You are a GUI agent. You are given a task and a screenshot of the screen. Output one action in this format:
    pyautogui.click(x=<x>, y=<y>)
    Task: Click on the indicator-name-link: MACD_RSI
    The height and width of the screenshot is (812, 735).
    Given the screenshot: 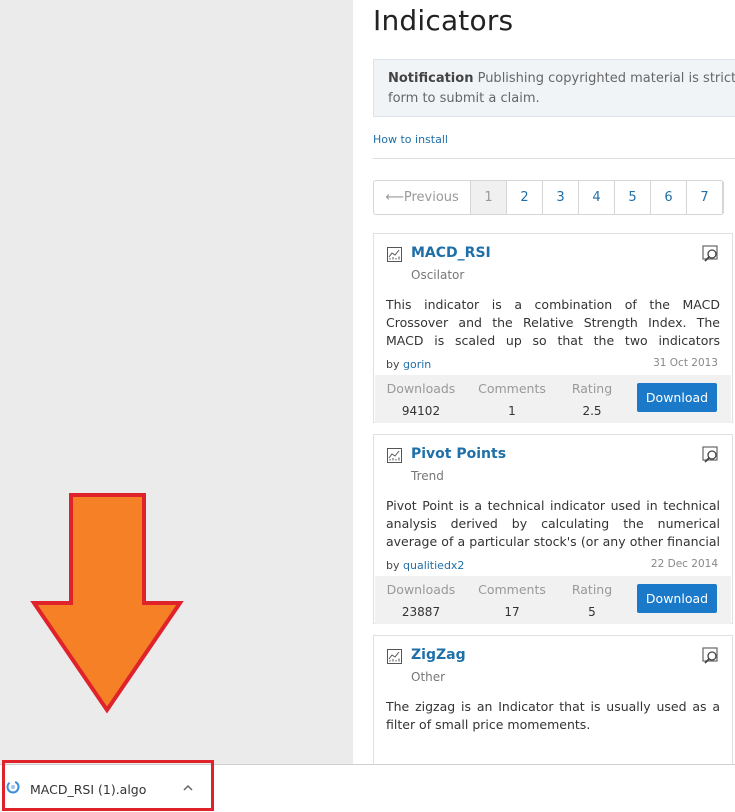 What is the action you would take?
    pyautogui.click(x=451, y=253)
    